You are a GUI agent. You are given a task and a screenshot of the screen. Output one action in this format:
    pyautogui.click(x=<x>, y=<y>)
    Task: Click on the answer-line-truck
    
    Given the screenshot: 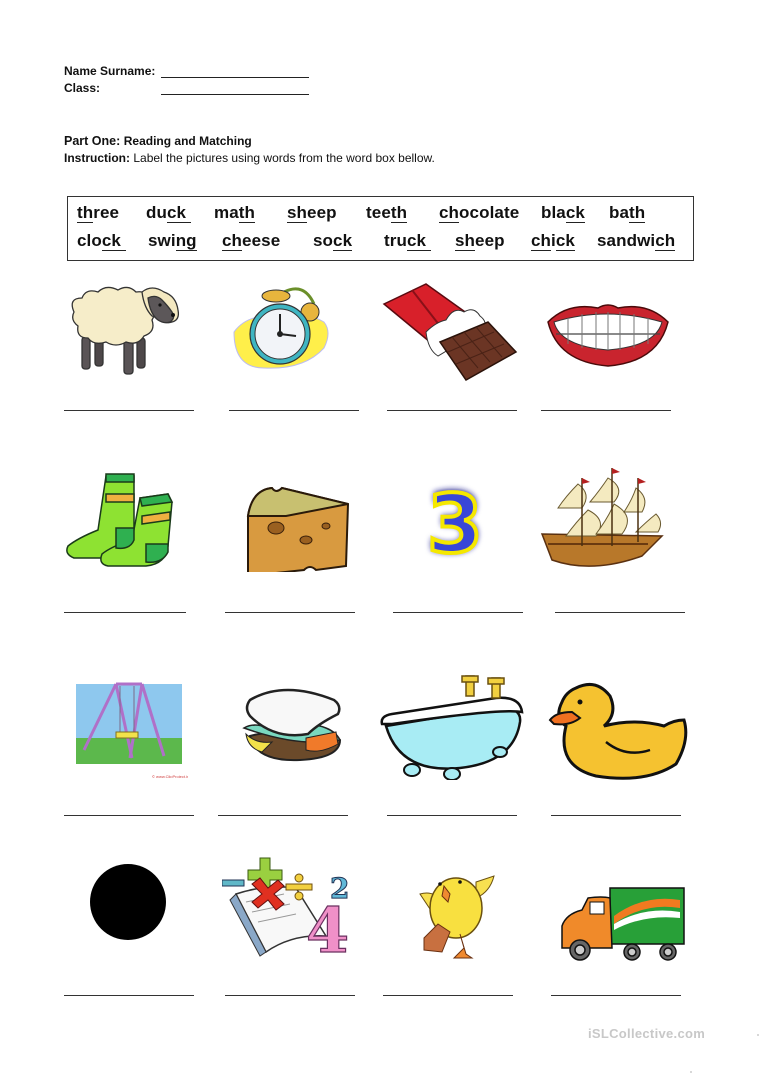 What is the action you would take?
    pyautogui.click(x=616, y=995)
    